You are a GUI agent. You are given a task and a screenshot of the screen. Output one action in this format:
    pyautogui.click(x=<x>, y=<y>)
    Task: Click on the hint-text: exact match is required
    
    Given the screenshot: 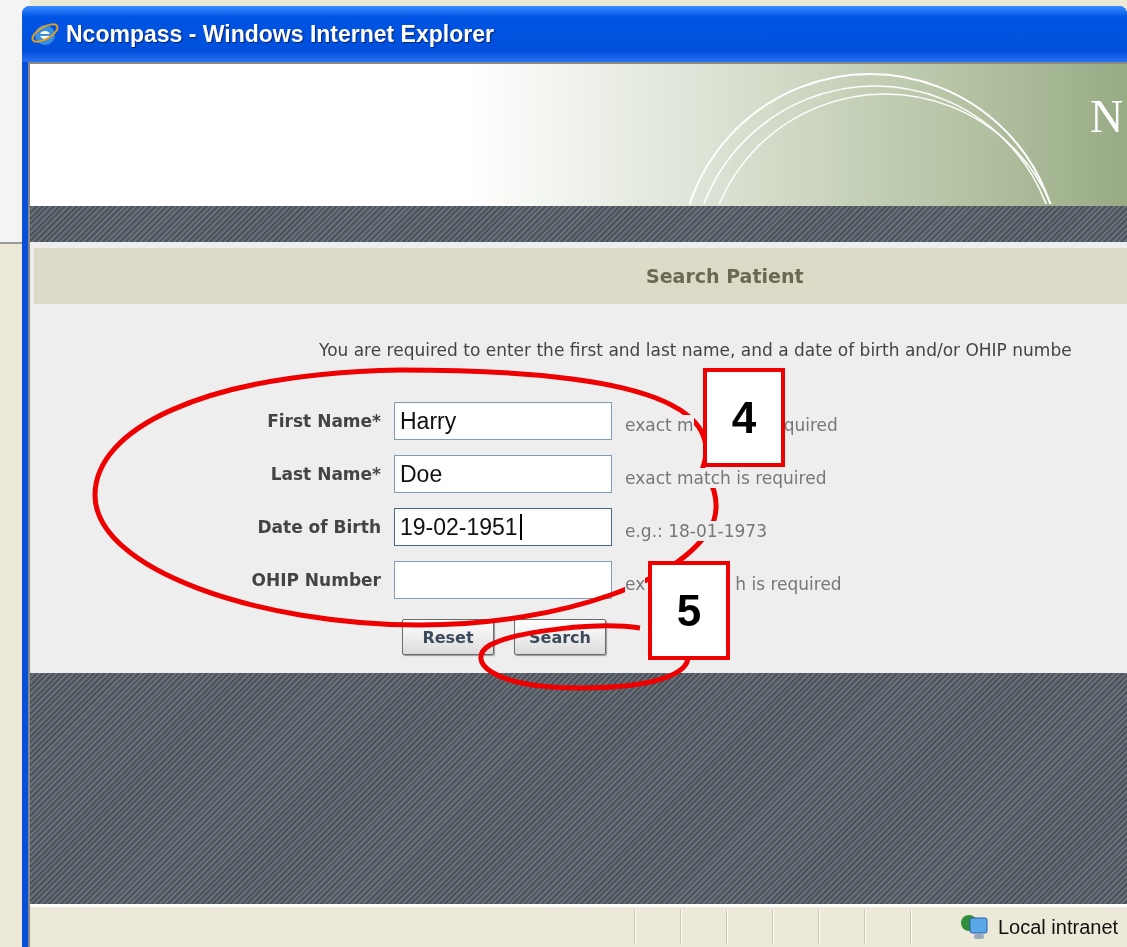 What is the action you would take?
    pyautogui.click(x=726, y=478)
    